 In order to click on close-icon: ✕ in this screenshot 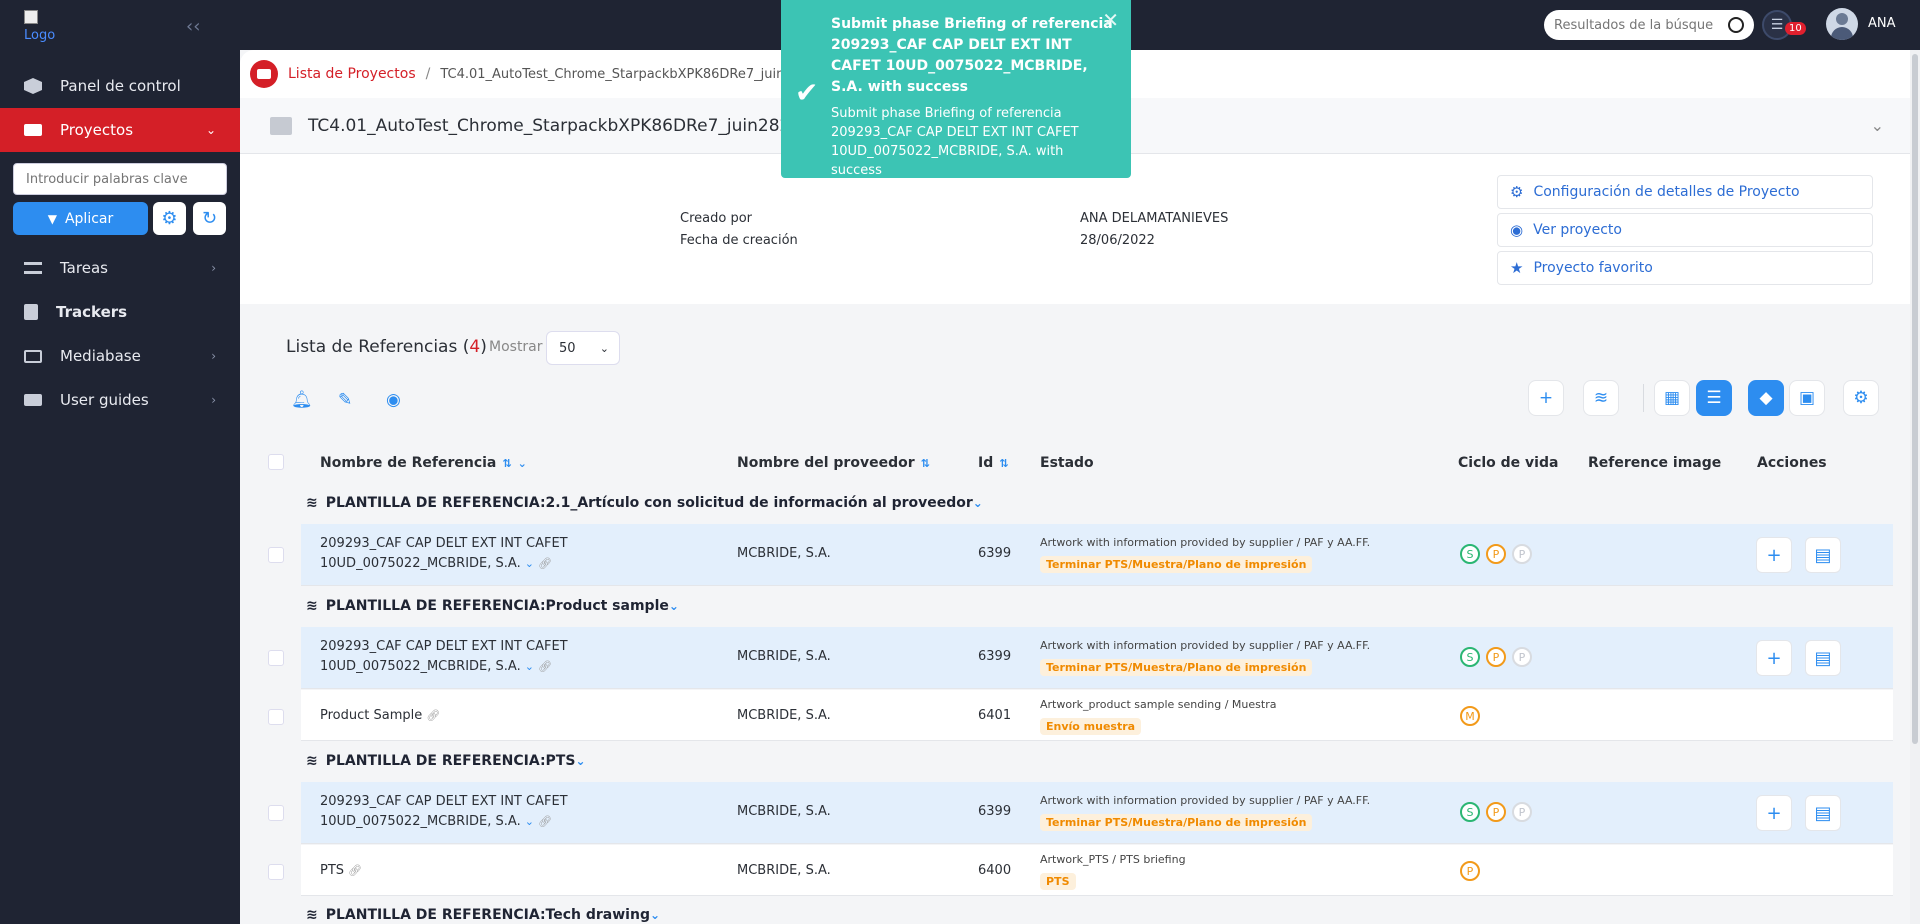, I will do `click(1110, 20)`.